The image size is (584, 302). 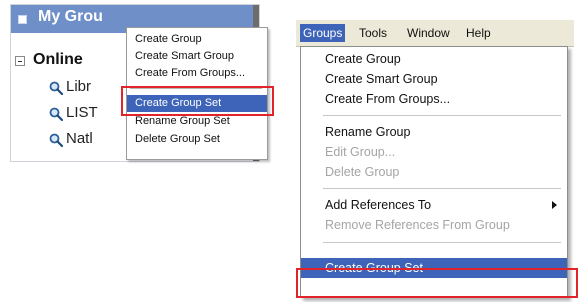 I want to click on menu-help: Help, so click(x=478, y=33).